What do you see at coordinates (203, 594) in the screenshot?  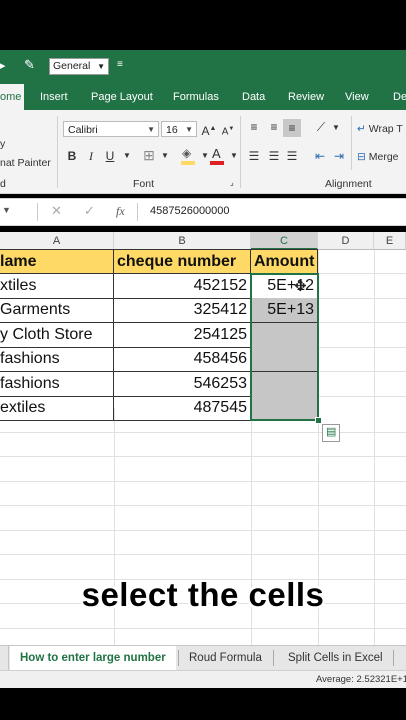 I see `video-caption: select the cells` at bounding box center [203, 594].